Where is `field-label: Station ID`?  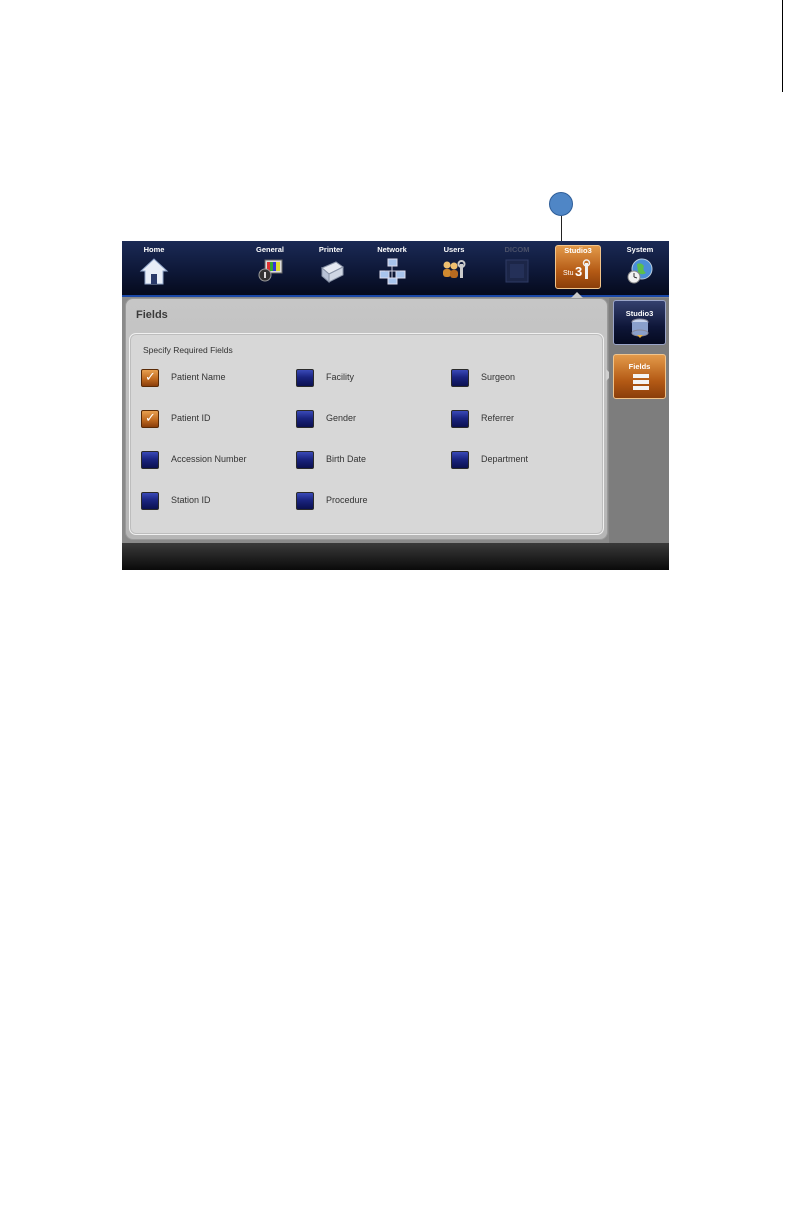 field-label: Station ID is located at coordinates (191, 500).